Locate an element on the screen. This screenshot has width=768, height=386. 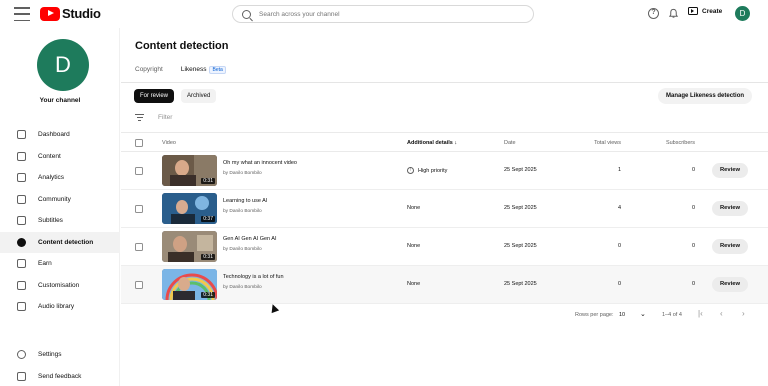
tab-label: Copyright is located at coordinates (149, 69).